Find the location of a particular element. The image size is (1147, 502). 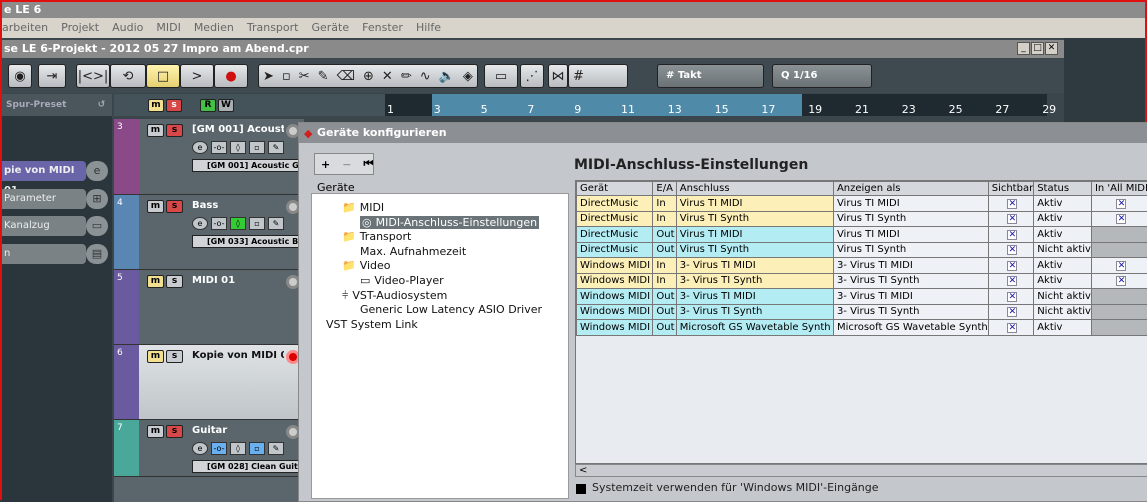

maximize-button: □ is located at coordinates (1037, 48).